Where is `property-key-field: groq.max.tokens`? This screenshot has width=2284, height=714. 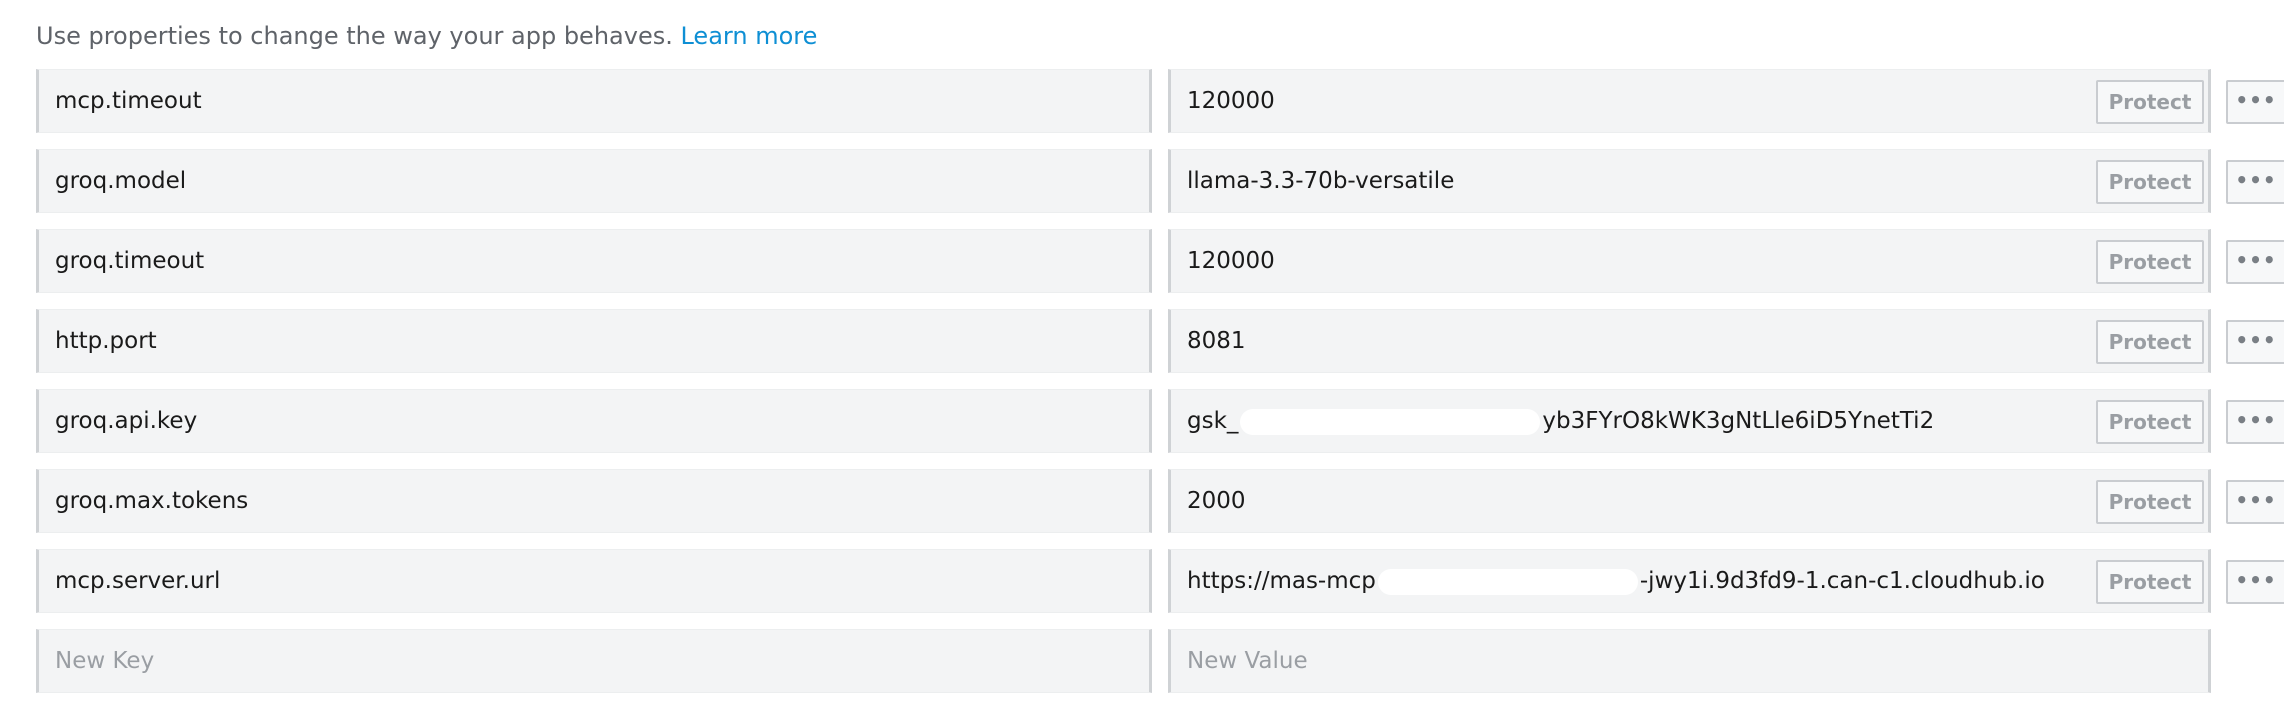 property-key-field: groq.max.tokens is located at coordinates (594, 501).